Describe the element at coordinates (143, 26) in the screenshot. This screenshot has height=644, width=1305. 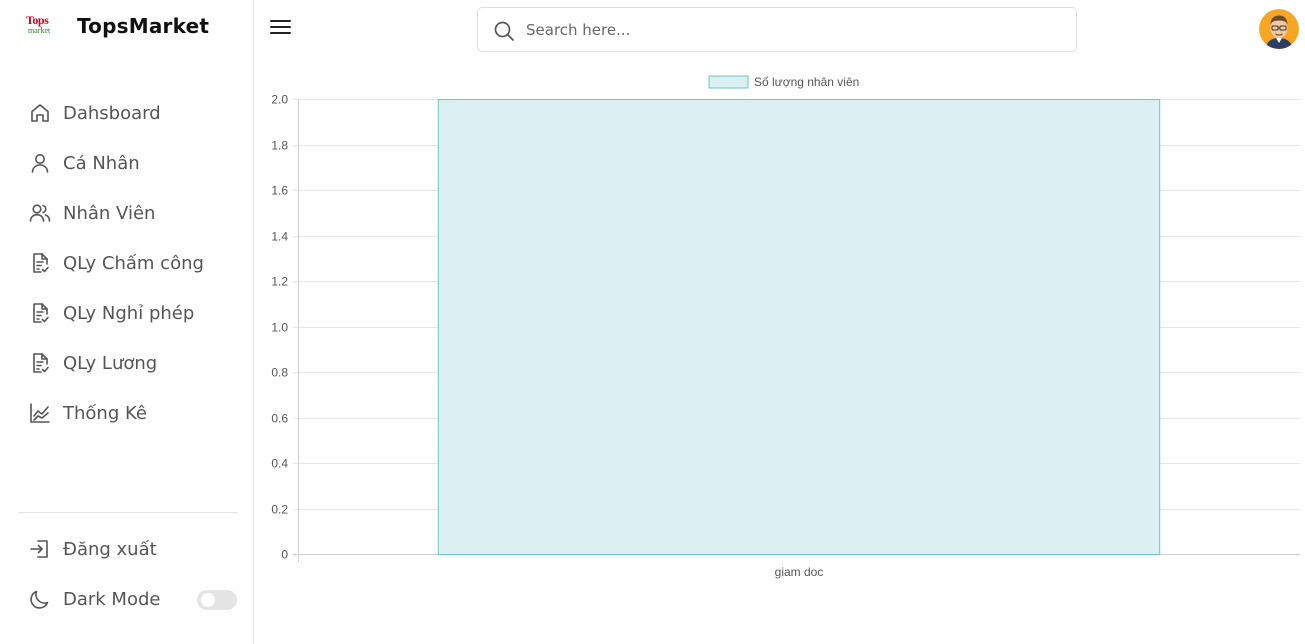
I see `brand-name: TopsMarket` at that location.